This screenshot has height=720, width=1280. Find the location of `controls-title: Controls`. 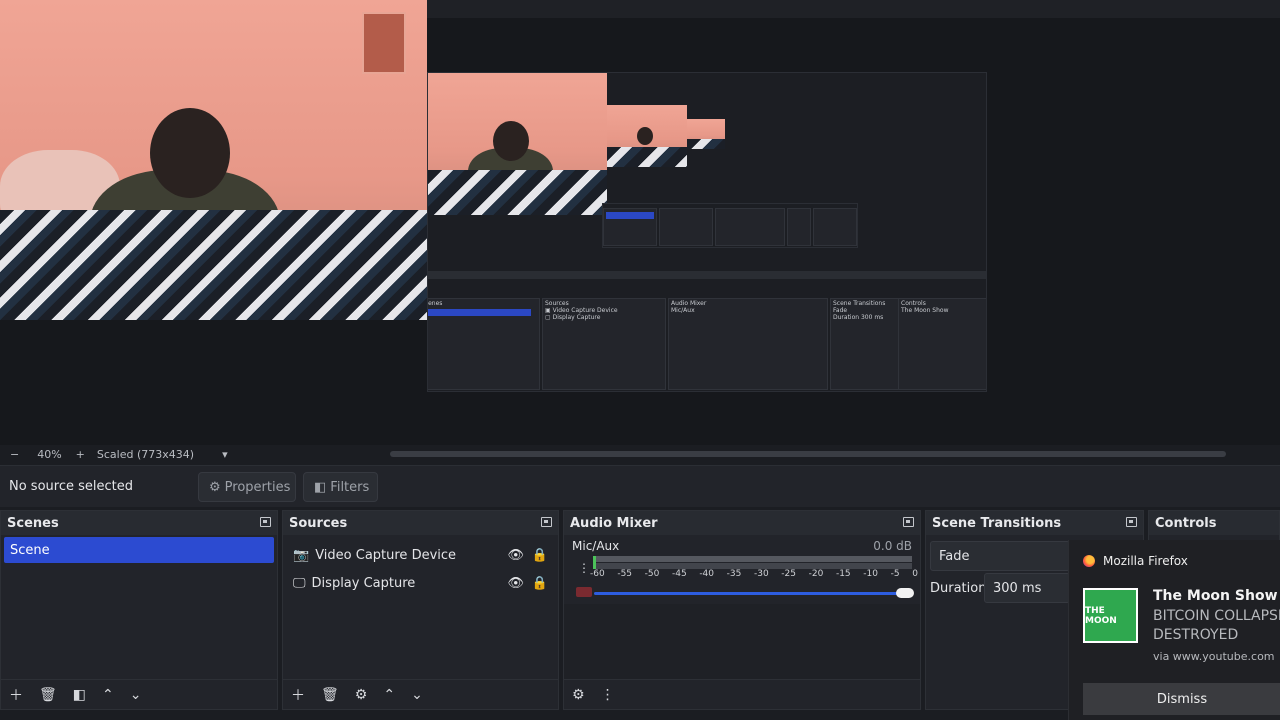

controls-title: Controls is located at coordinates (1186, 523).